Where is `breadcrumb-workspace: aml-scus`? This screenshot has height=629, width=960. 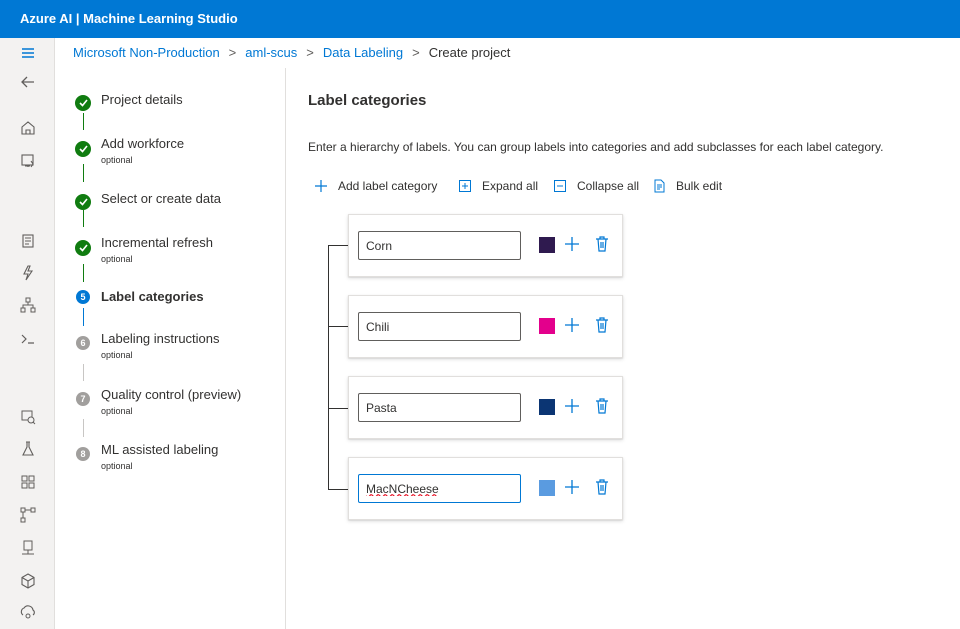 breadcrumb-workspace: aml-scus is located at coordinates (271, 52).